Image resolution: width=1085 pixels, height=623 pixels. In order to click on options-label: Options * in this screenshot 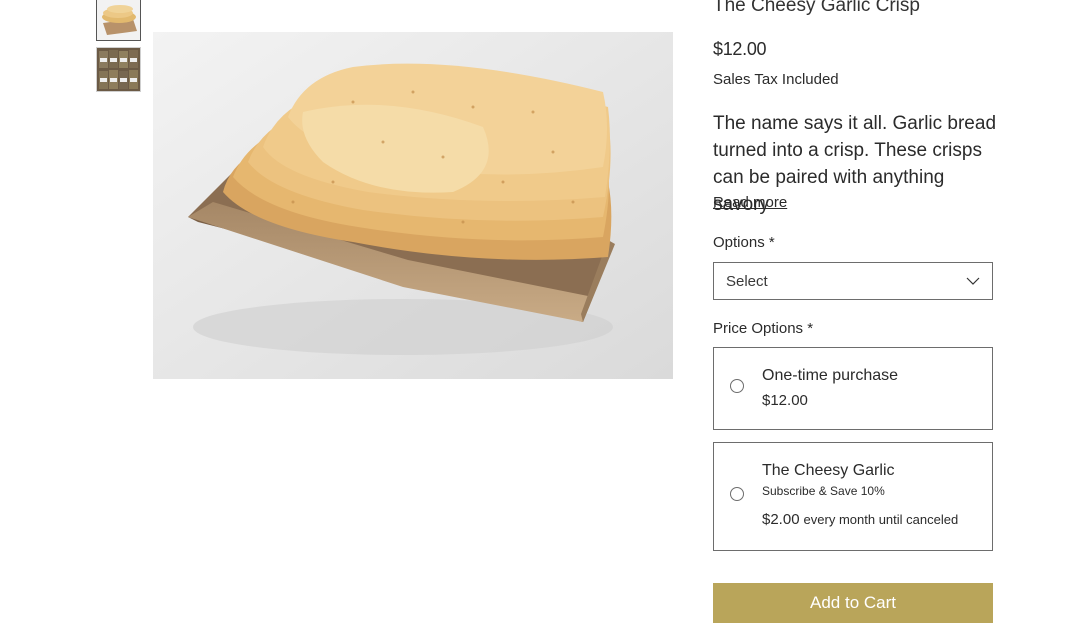, I will do `click(744, 242)`.